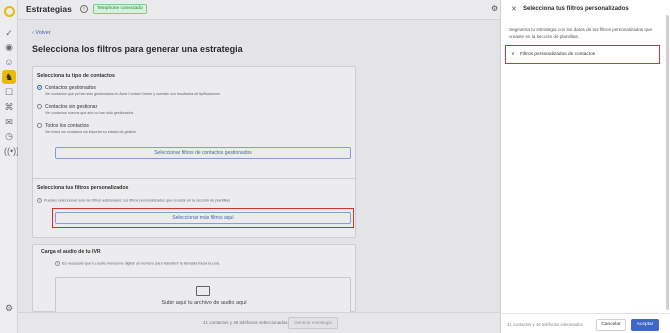  I want to click on back-label: Volver, so click(43, 33).